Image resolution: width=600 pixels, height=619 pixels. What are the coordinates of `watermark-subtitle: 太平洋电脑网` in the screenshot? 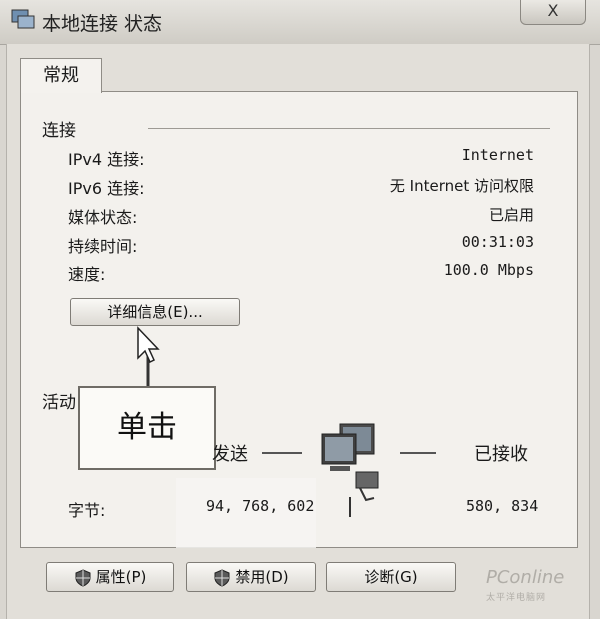 It's located at (516, 598).